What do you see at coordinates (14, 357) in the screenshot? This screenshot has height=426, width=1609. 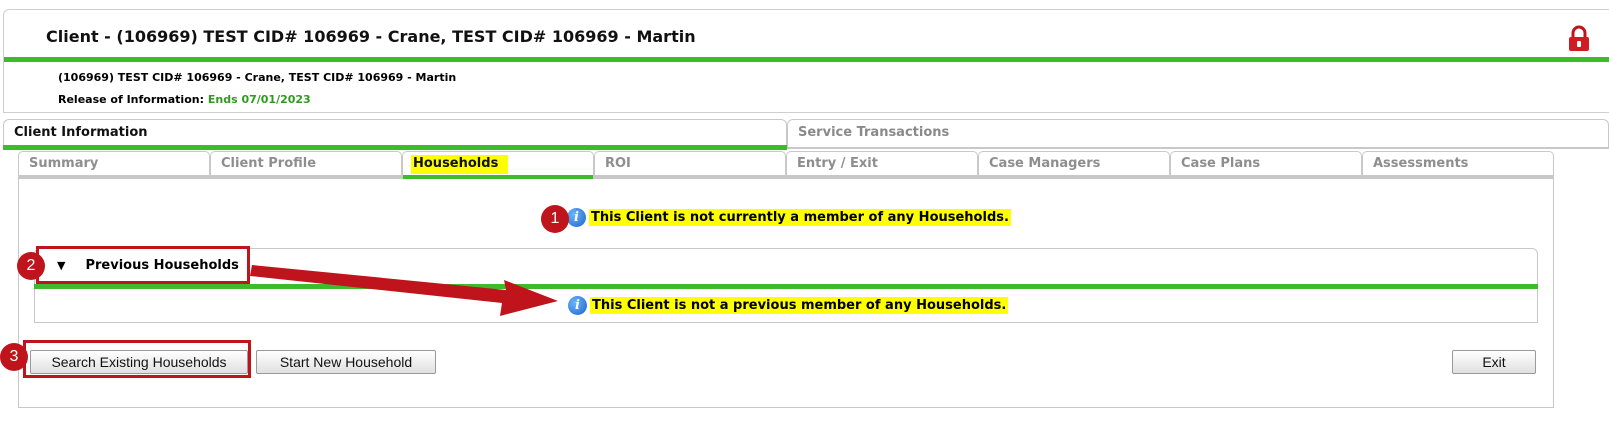 I see `annotation-badge-3: 3` at bounding box center [14, 357].